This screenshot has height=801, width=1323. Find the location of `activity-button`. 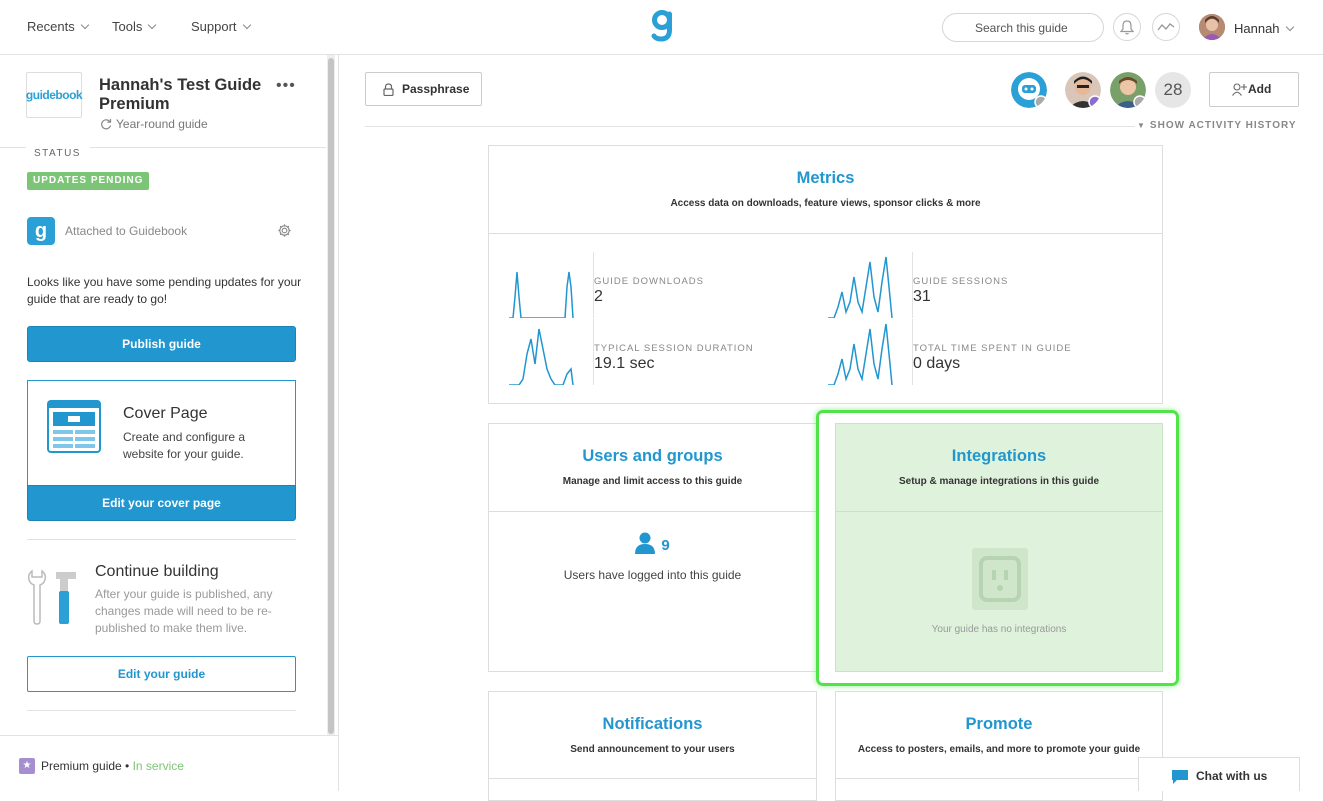

activity-button is located at coordinates (1166, 27).